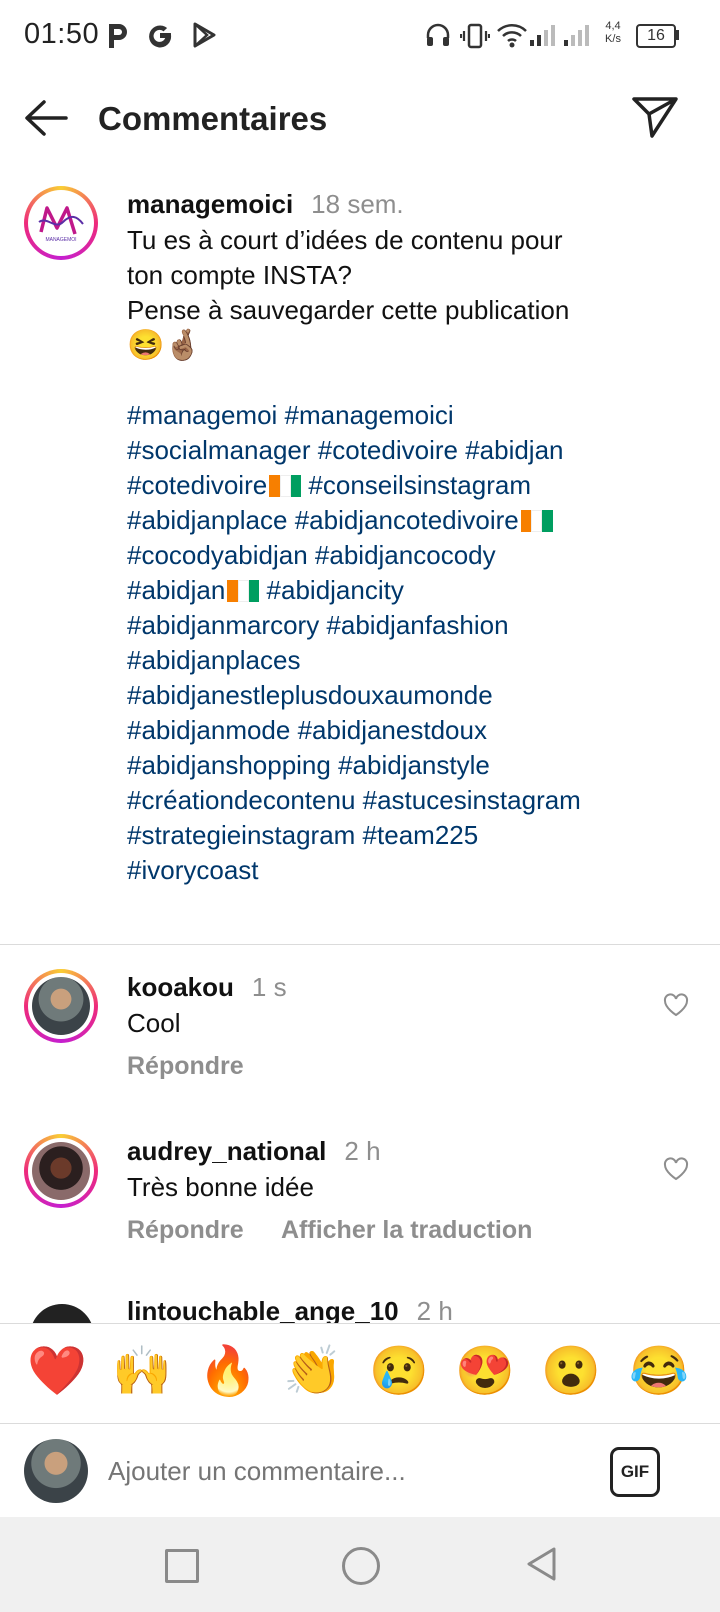  Describe the element at coordinates (313, 1372) in the screenshot. I see `emoji-clapping: 👏` at that location.